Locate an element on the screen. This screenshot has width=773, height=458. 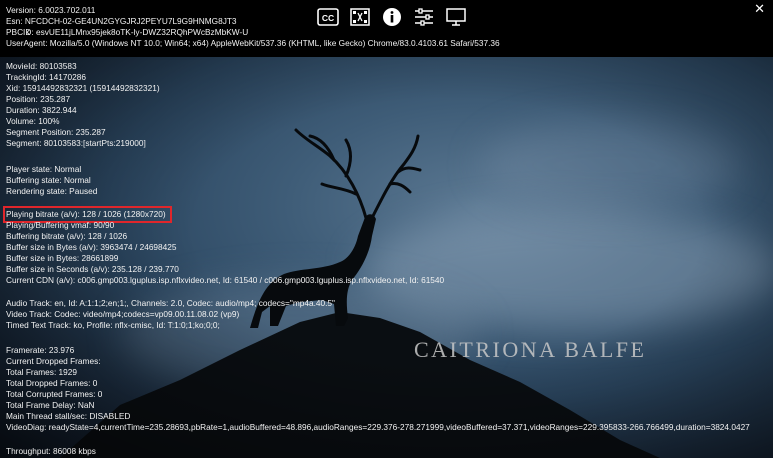
duration: Duration: 3822.944 is located at coordinates (41, 110).